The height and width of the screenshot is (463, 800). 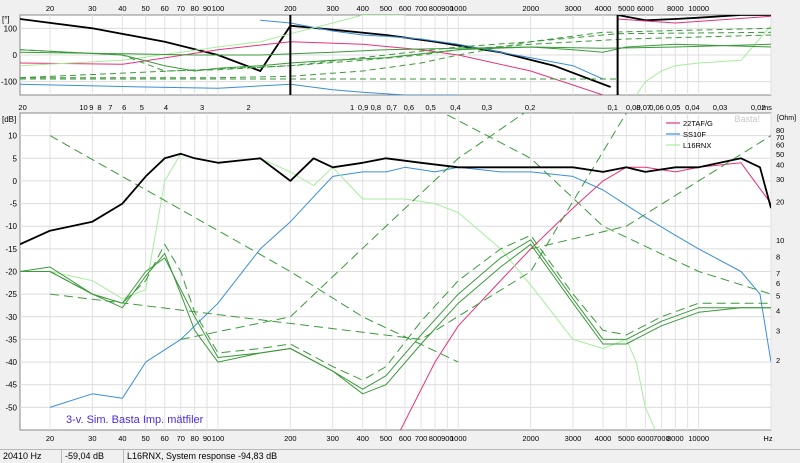 I want to click on phase-x-tick-label: 90, so click(x=207, y=8).